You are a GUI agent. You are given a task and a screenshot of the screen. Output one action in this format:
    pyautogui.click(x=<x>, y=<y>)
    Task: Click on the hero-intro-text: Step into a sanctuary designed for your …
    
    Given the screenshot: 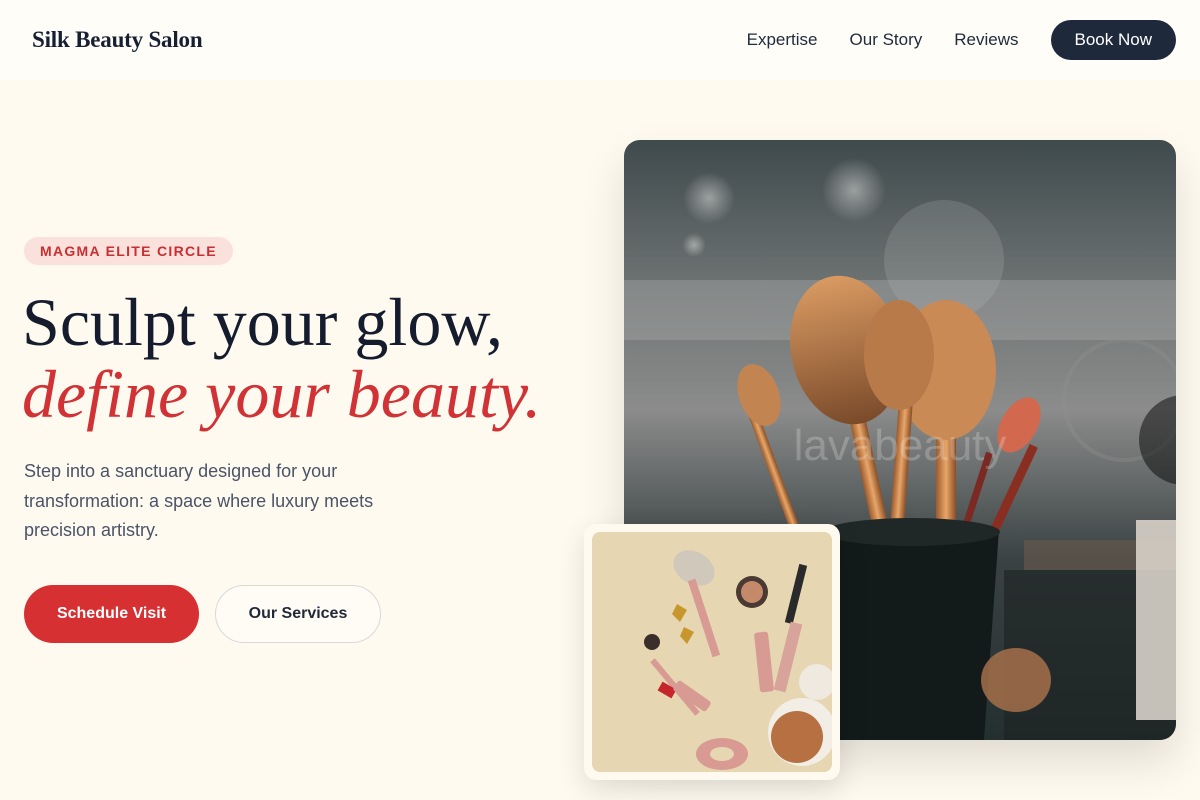 What is the action you would take?
    pyautogui.click(x=199, y=500)
    